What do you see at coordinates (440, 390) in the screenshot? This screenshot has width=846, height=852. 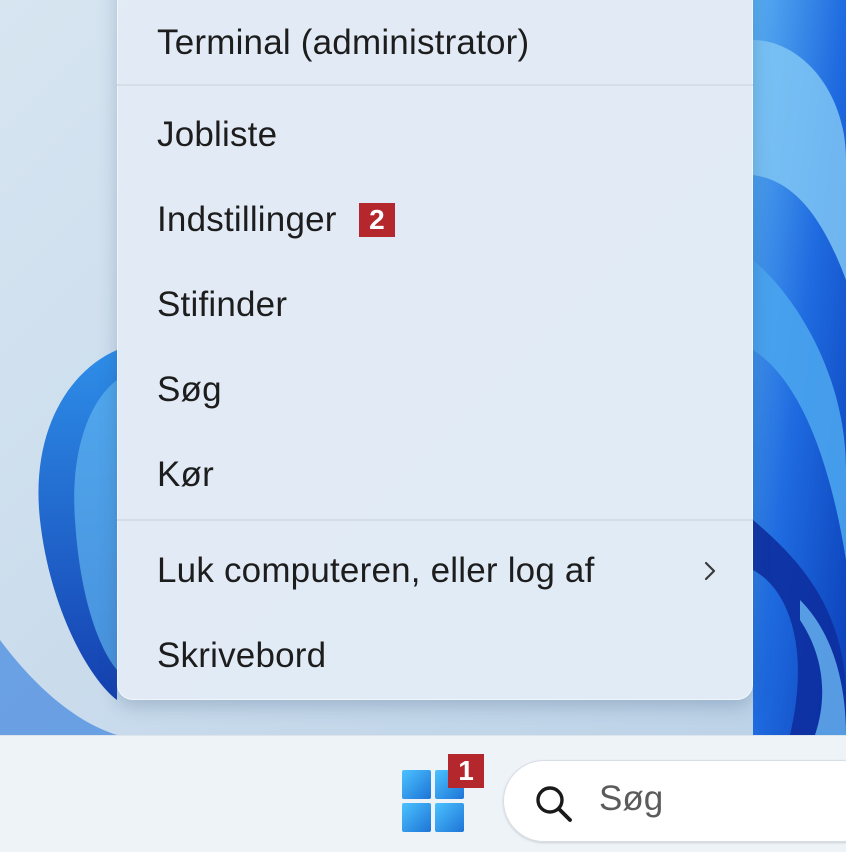 I see `menu-item-search: Søg` at bounding box center [440, 390].